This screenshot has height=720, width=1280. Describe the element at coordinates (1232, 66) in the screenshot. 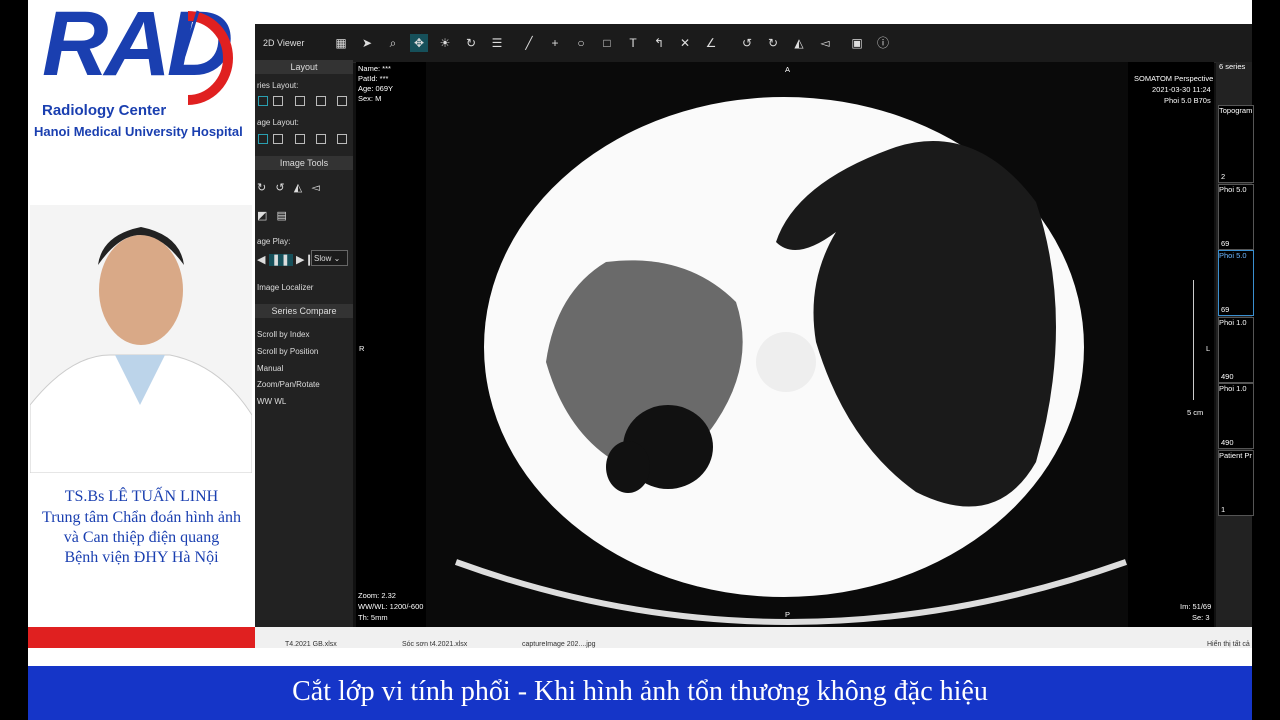

I see `series-count: 6 series` at that location.